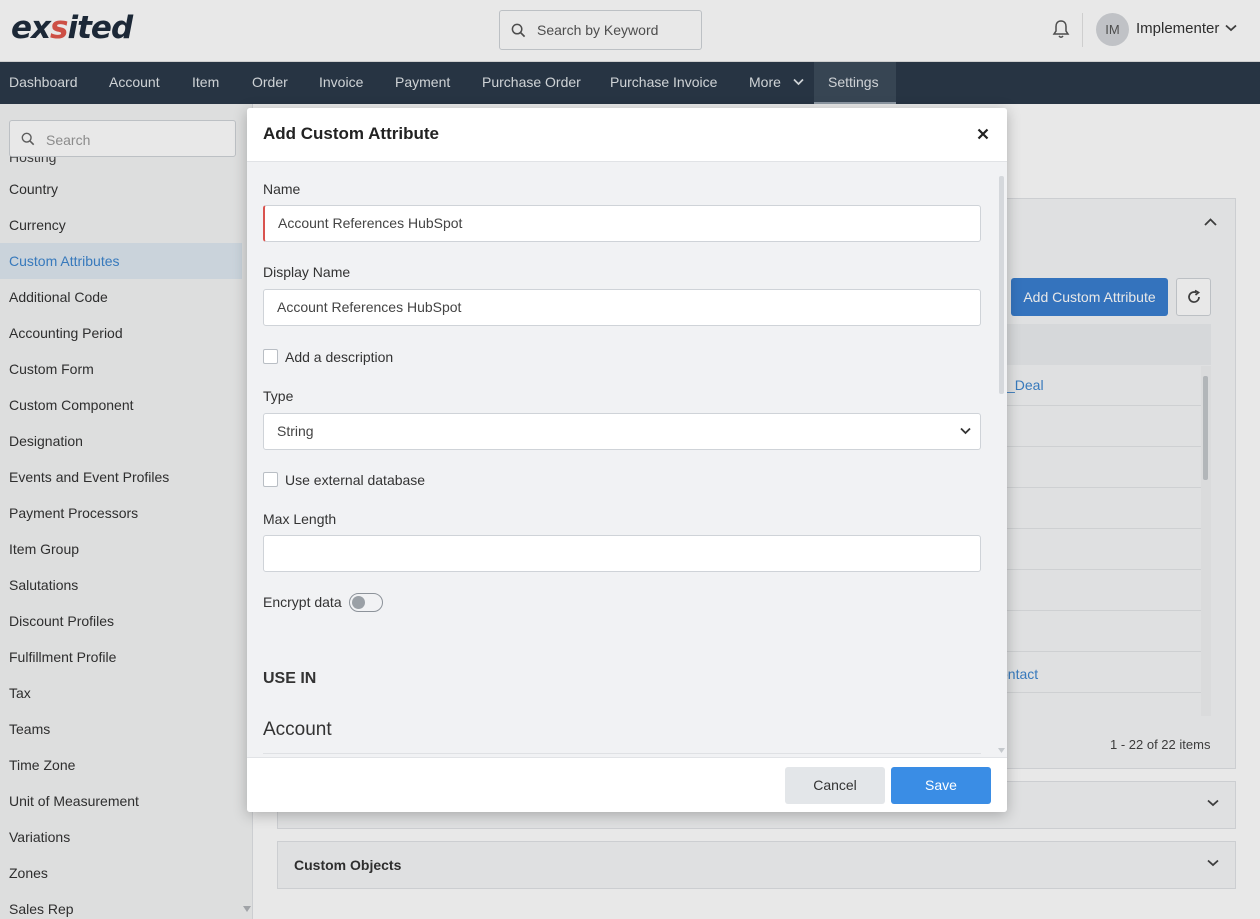  I want to click on dialog-header: Add Custom Attribute, so click(627, 135).